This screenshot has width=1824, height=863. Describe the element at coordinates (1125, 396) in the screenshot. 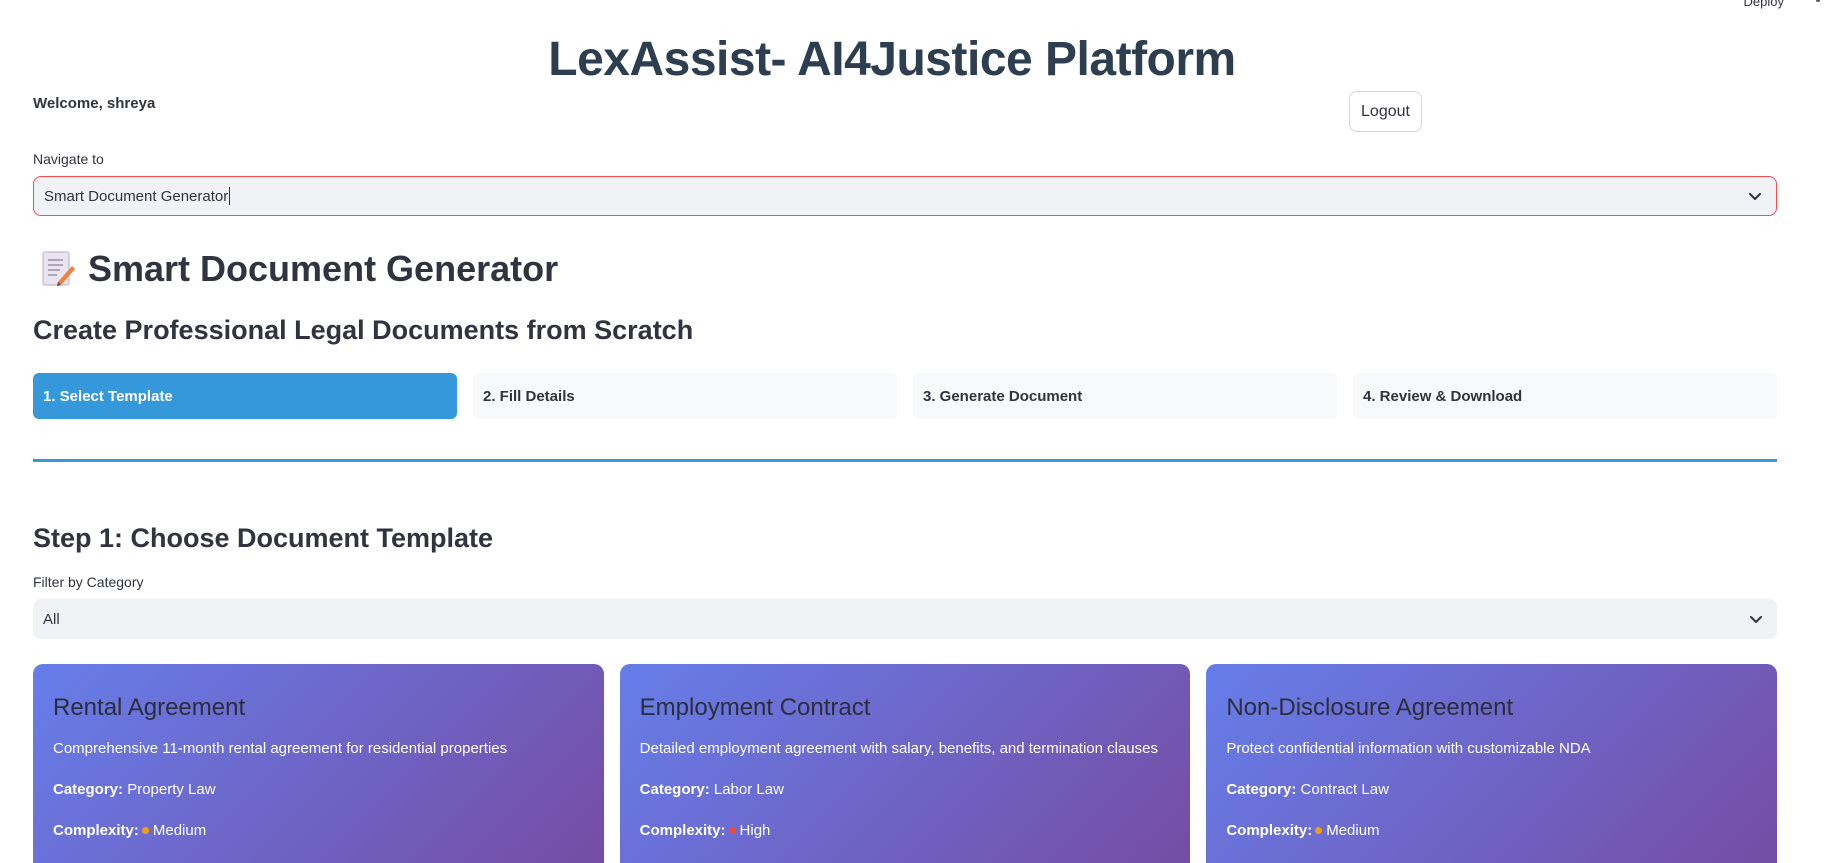

I see `step-tab-generate-document: 3. Generate Document` at that location.